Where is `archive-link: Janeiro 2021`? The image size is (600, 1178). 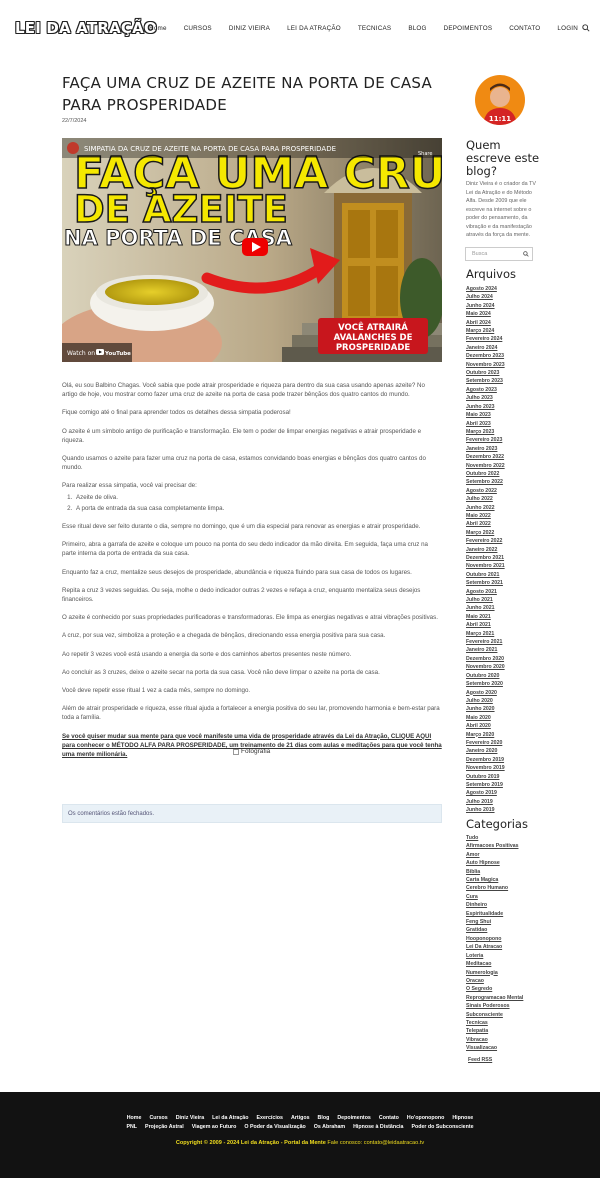
archive-link: Janeiro 2021 is located at coordinates (526, 650).